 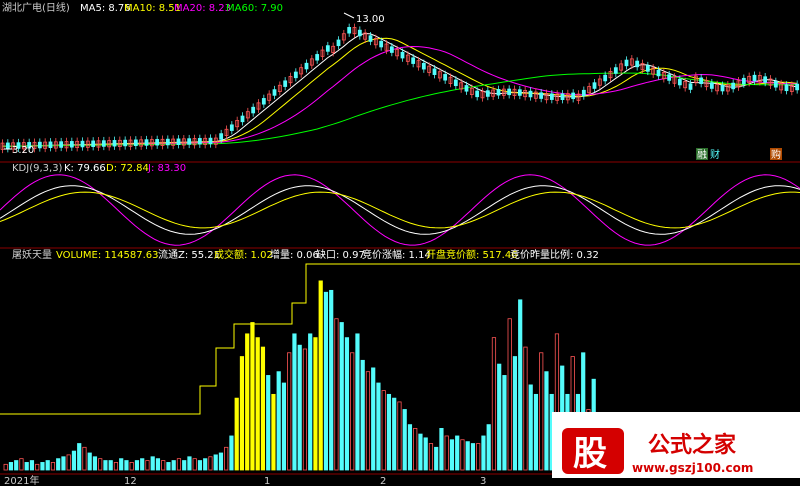 I want to click on vol-title: 屠妖天量, so click(x=32, y=254).